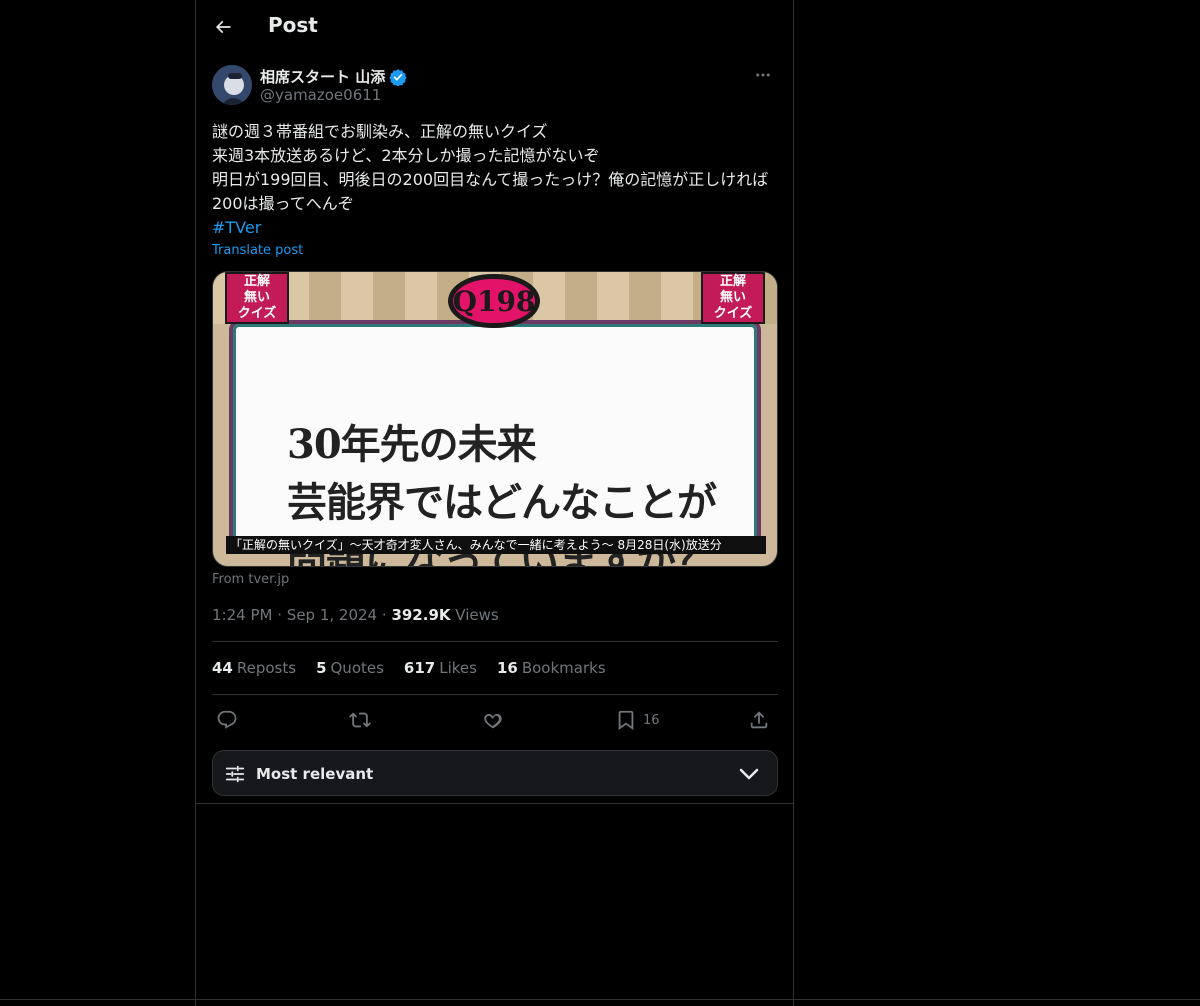 The height and width of the screenshot is (1006, 1200). What do you see at coordinates (350, 668) in the screenshot?
I see `quotes-stat: 5 Quotes` at bounding box center [350, 668].